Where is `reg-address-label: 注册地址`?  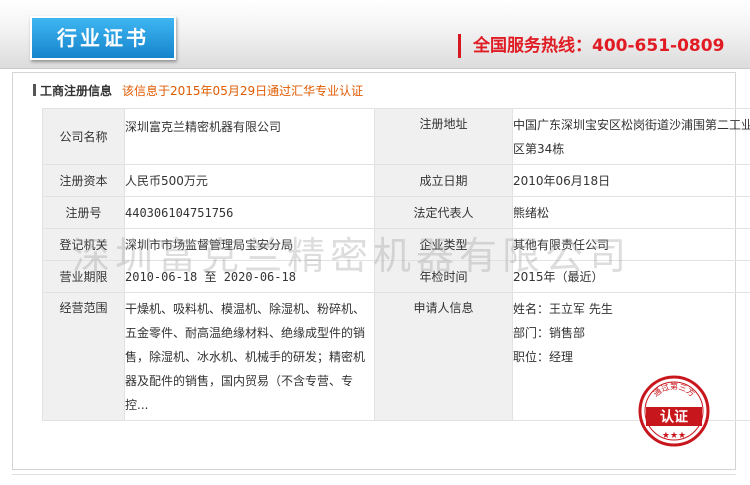
reg-address-label: 注册地址 is located at coordinates (443, 136).